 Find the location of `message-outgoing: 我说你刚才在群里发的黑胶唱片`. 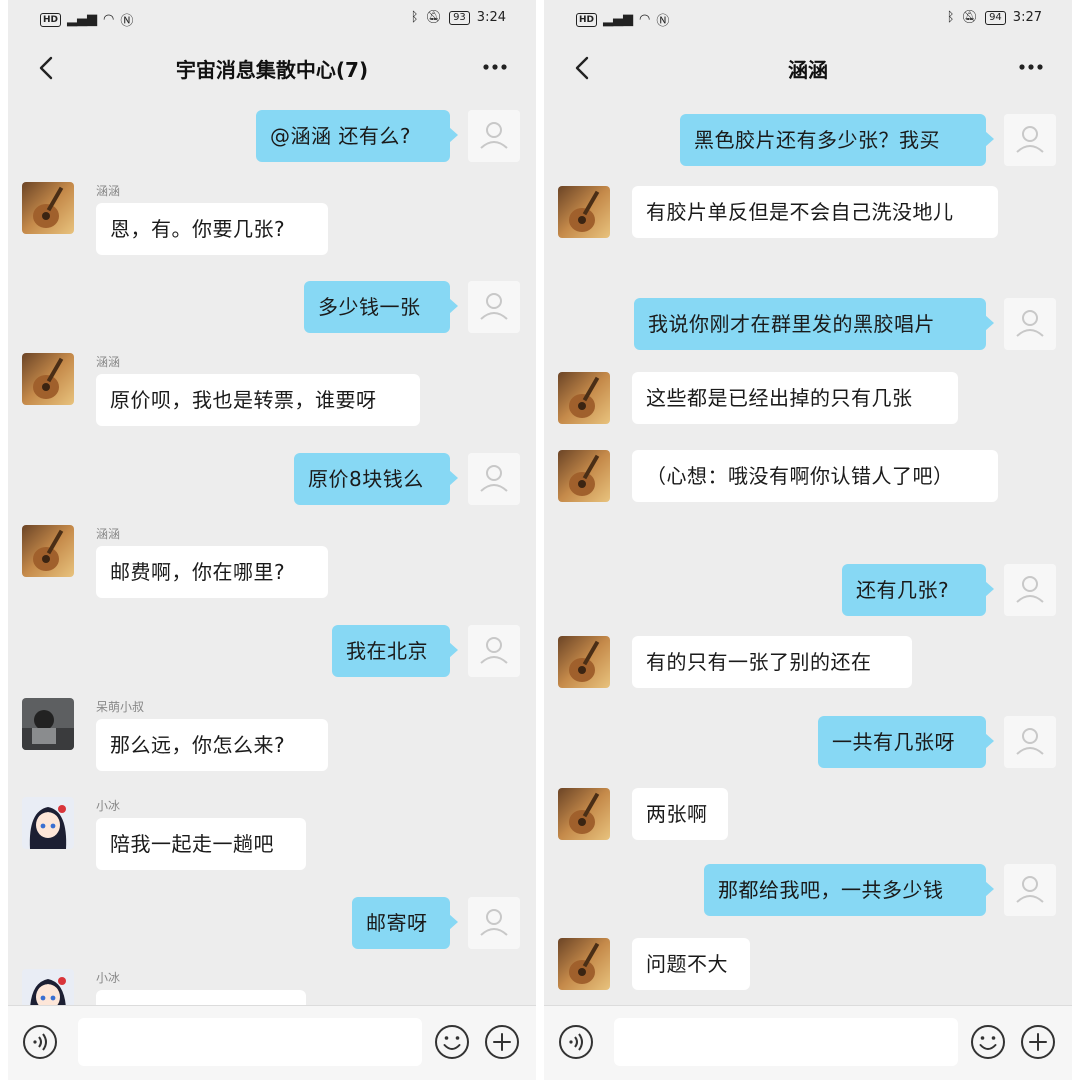

message-outgoing: 我说你刚才在群里发的黑胶唱片 is located at coordinates (808, 324).